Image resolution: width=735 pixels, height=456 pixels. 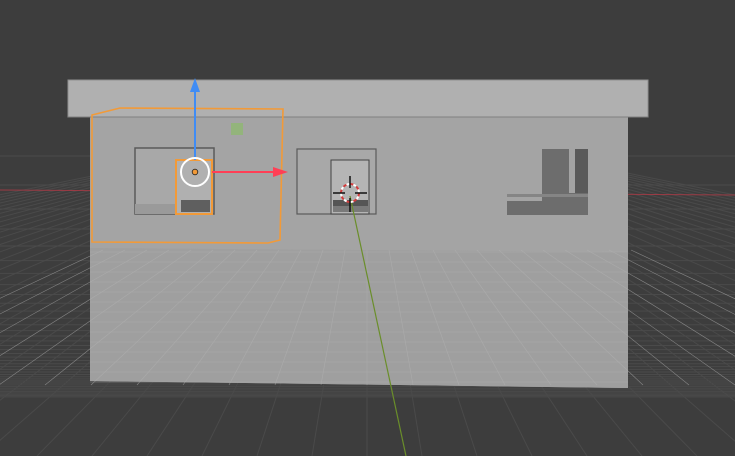 What do you see at coordinates (195, 206) in the screenshot?
I see `door-left-step` at bounding box center [195, 206].